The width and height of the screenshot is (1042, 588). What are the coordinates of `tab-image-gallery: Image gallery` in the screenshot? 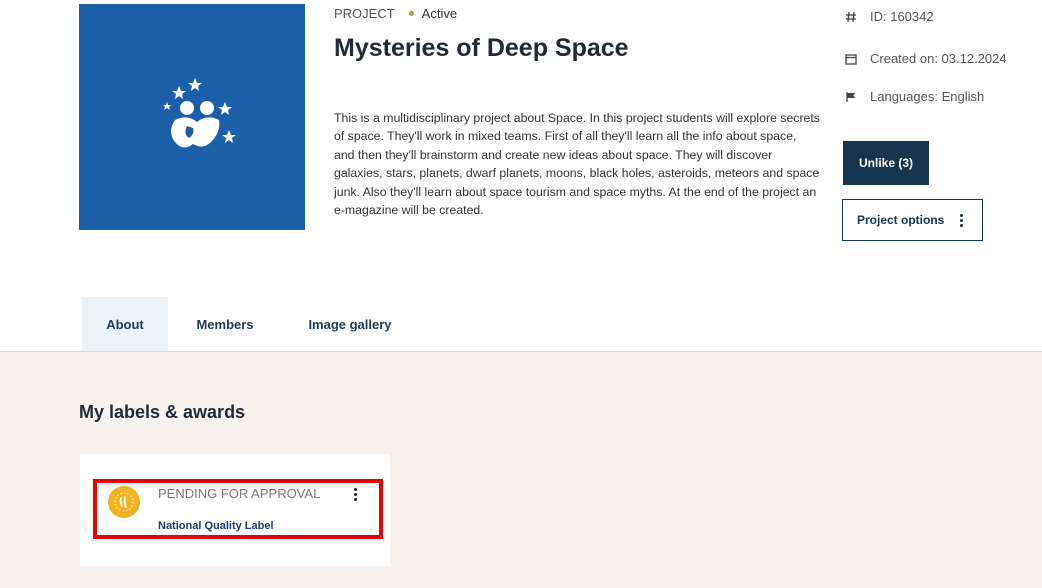 It's located at (350, 324).